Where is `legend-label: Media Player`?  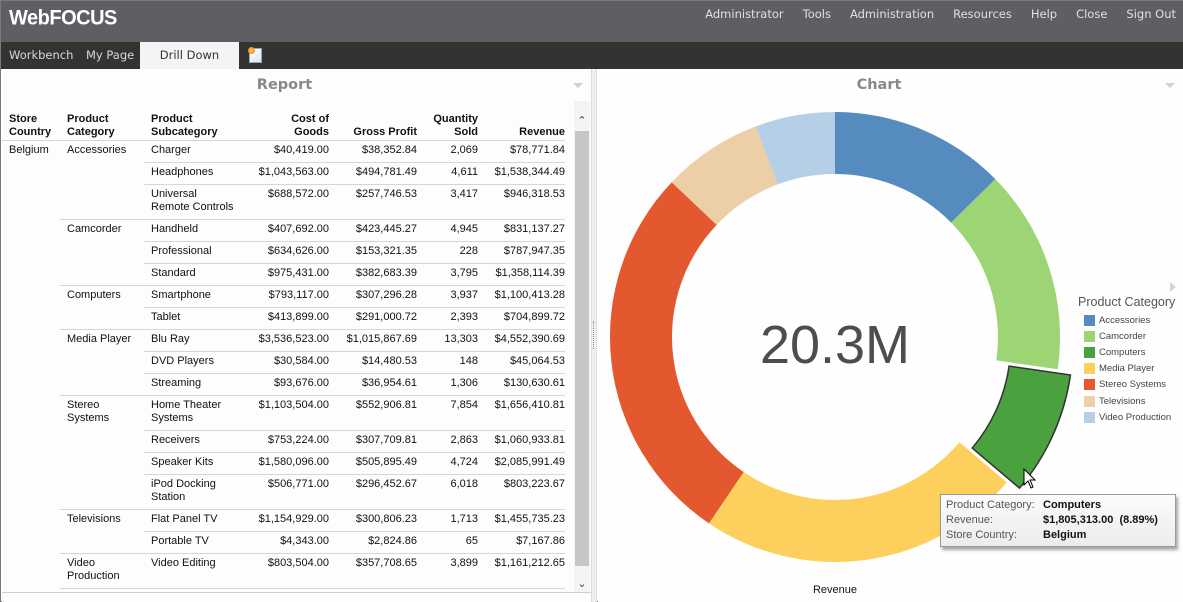 legend-label: Media Player is located at coordinates (1127, 369).